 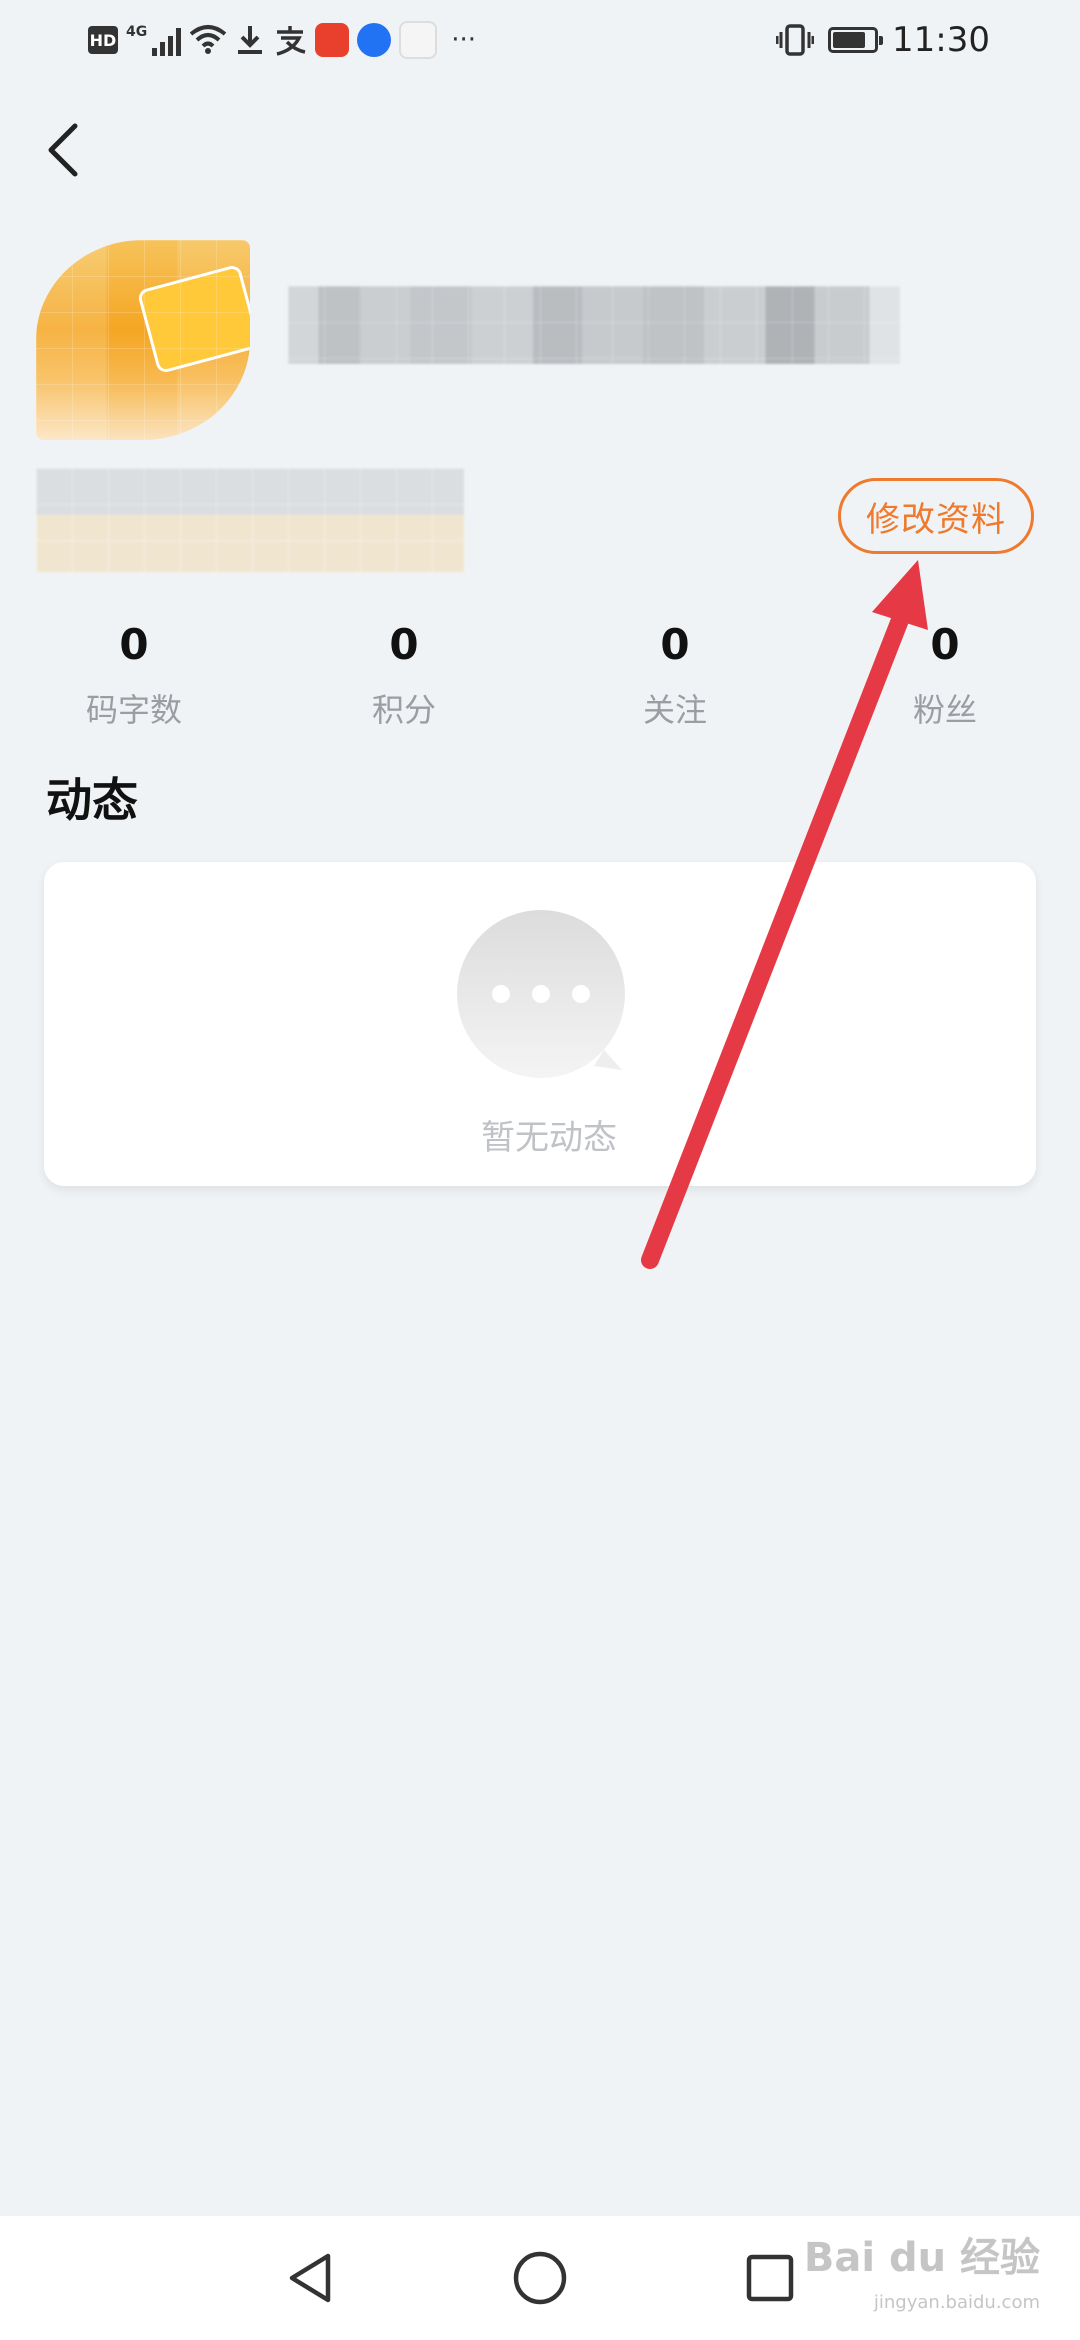 I want to click on stats-row: 0 码字数 0 积分 0 关注 0 粉丝, so click(x=540, y=680).